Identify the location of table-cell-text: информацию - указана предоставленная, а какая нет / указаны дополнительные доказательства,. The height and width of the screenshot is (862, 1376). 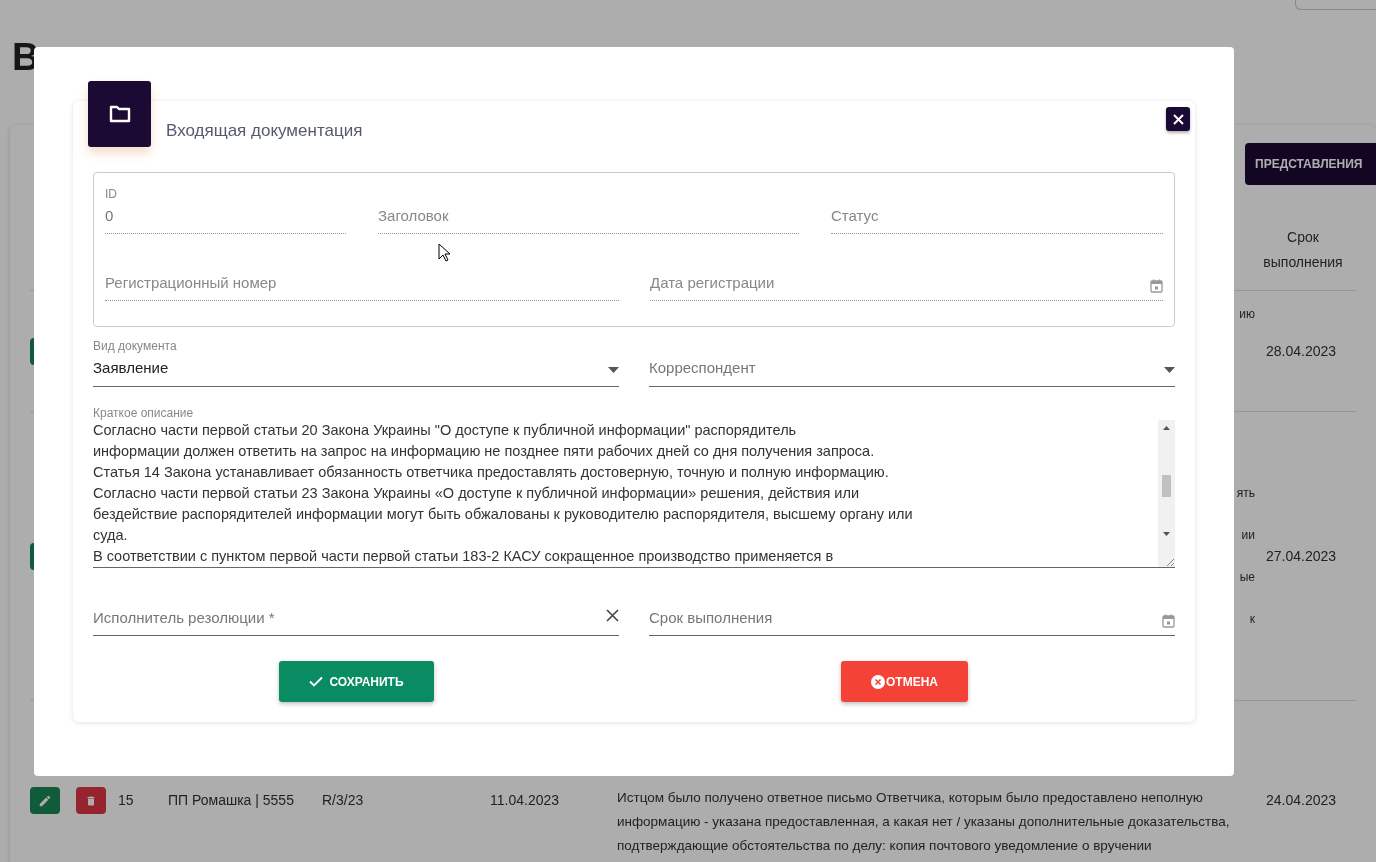
(923, 822).